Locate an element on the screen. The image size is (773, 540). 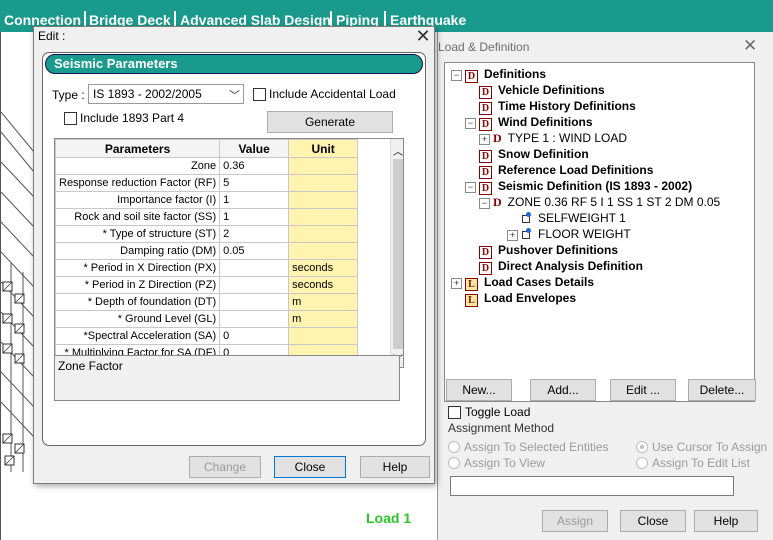
include-accidental-checkbox is located at coordinates (259, 94).